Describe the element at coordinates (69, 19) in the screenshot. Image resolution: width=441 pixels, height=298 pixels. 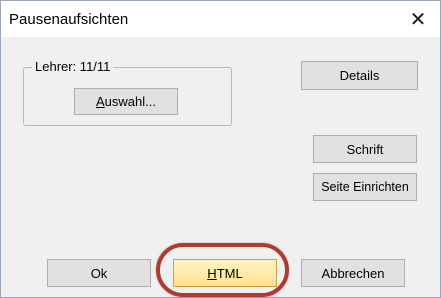
I see `dialog-title: Pausenaufsichten` at that location.